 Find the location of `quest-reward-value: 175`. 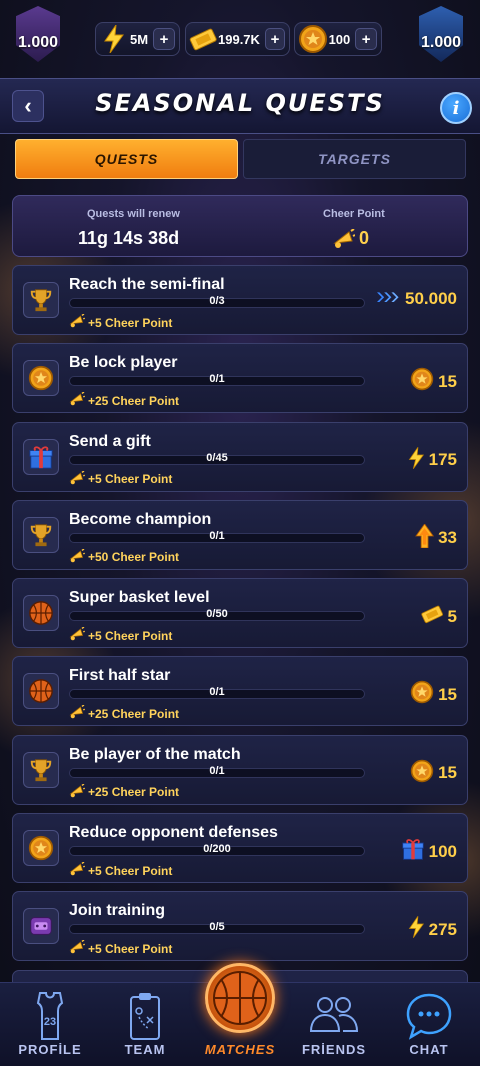

quest-reward-value: 175 is located at coordinates (442, 460).